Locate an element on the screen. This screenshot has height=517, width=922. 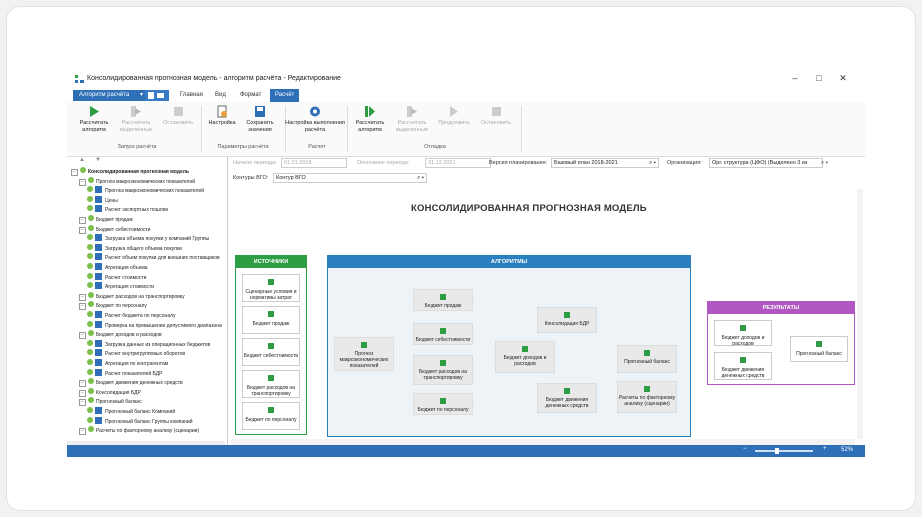
tree-item: Расчет внутригрупповых оборотов is located at coordinates (136, 353).